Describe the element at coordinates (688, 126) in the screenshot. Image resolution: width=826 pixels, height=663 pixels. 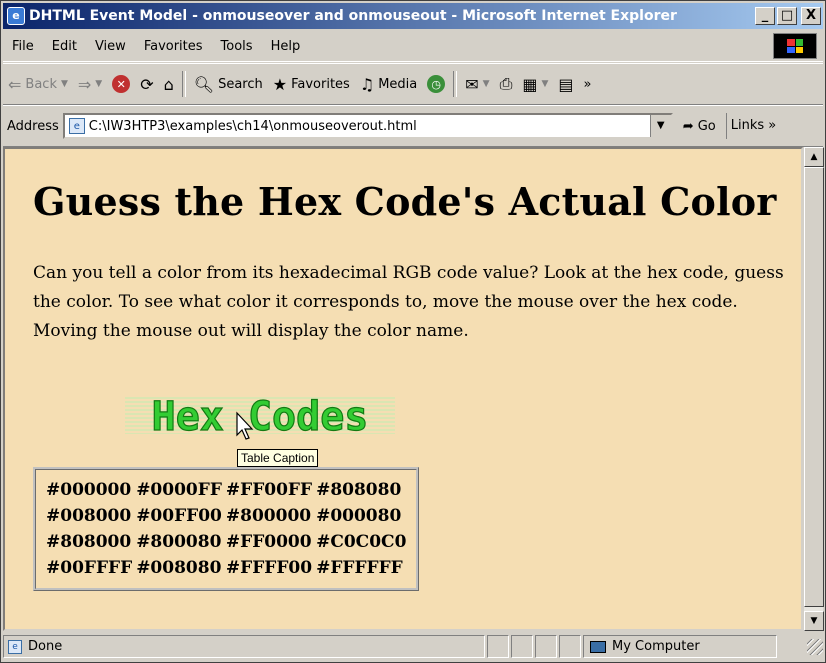
I see `go-arrow-icon: ➦` at that location.